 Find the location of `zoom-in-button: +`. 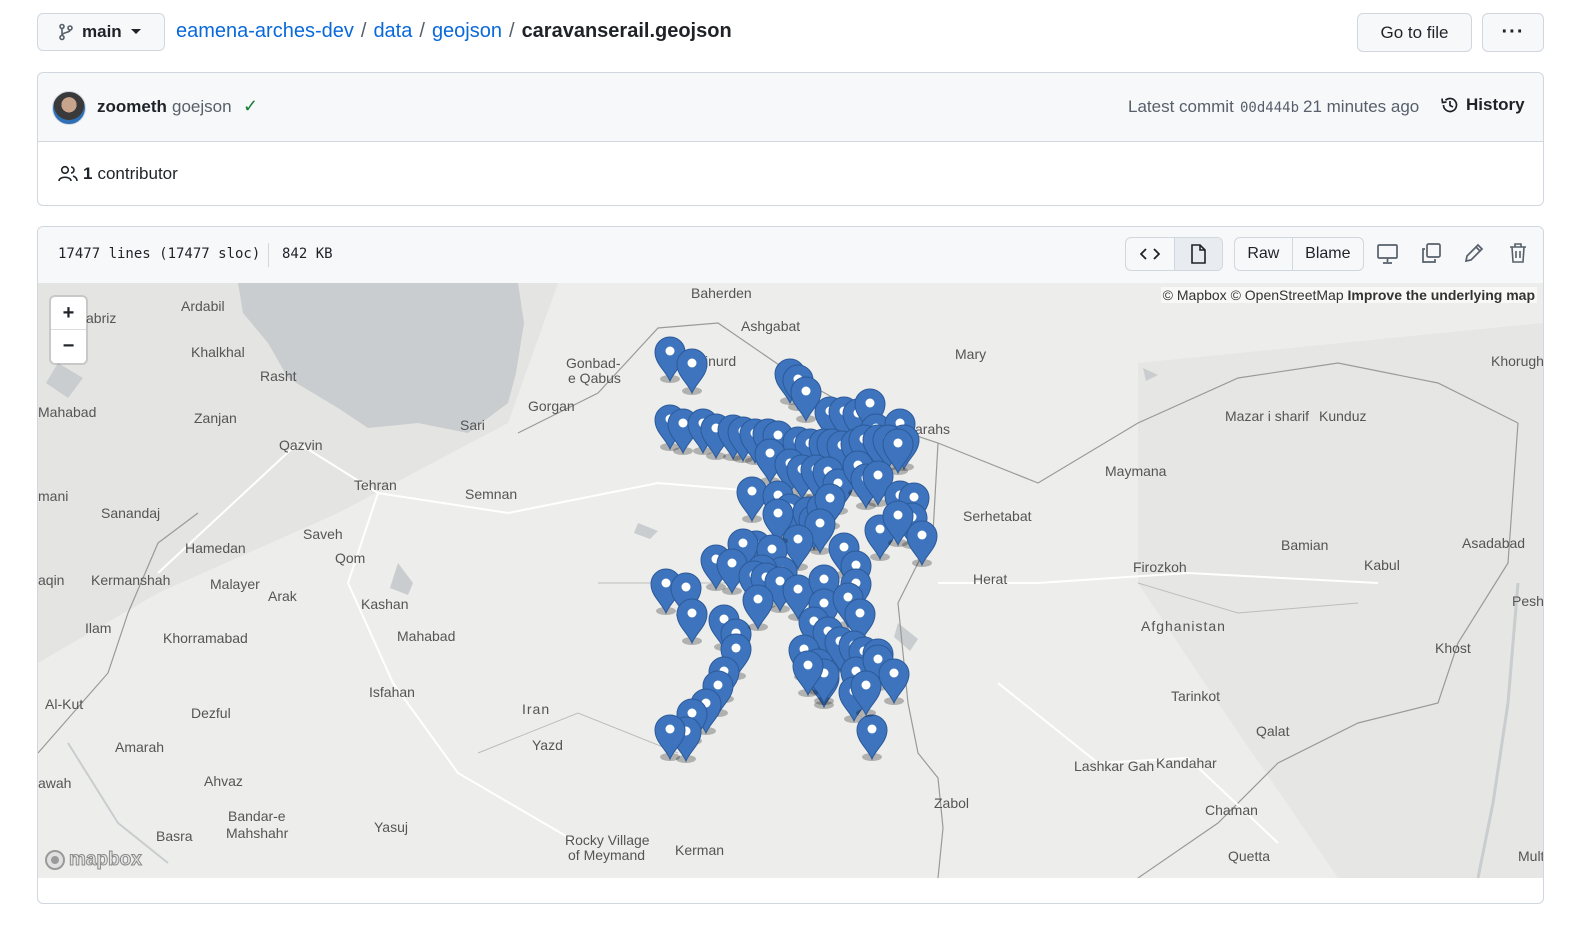

zoom-in-button: + is located at coordinates (68, 313).